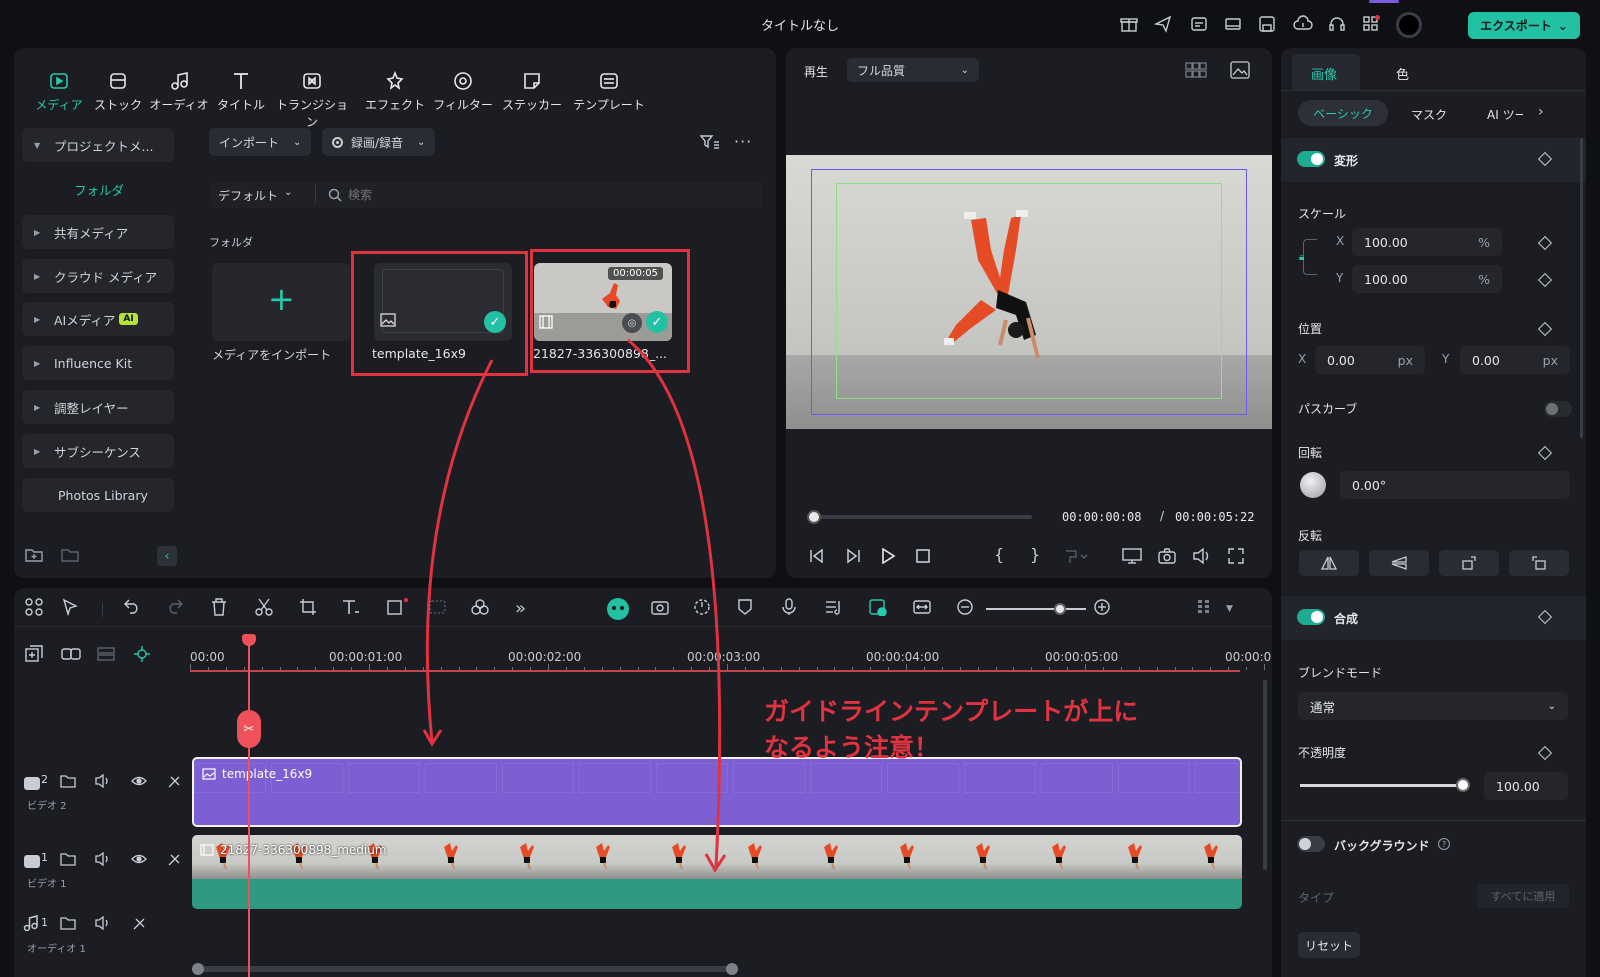  What do you see at coordinates (134, 609) in the screenshot?
I see `undo-icon` at bounding box center [134, 609].